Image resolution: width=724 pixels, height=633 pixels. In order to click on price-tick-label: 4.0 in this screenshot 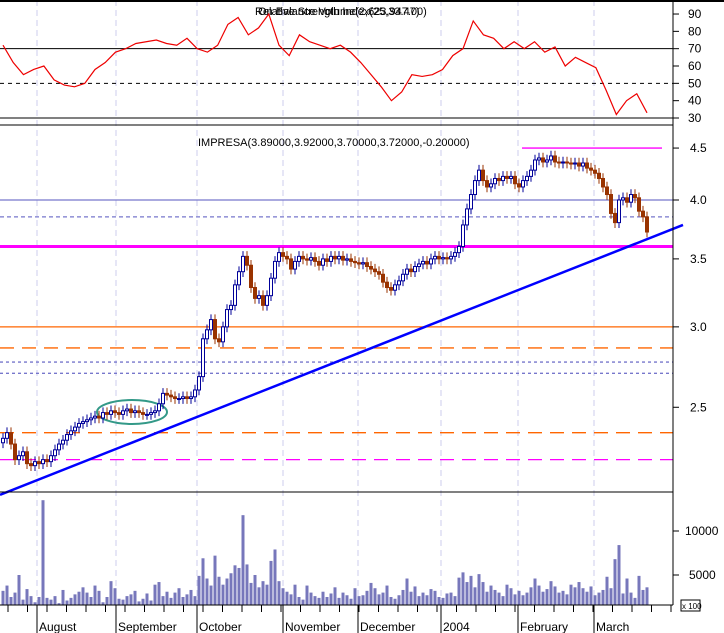, I will do `click(698, 200)`.